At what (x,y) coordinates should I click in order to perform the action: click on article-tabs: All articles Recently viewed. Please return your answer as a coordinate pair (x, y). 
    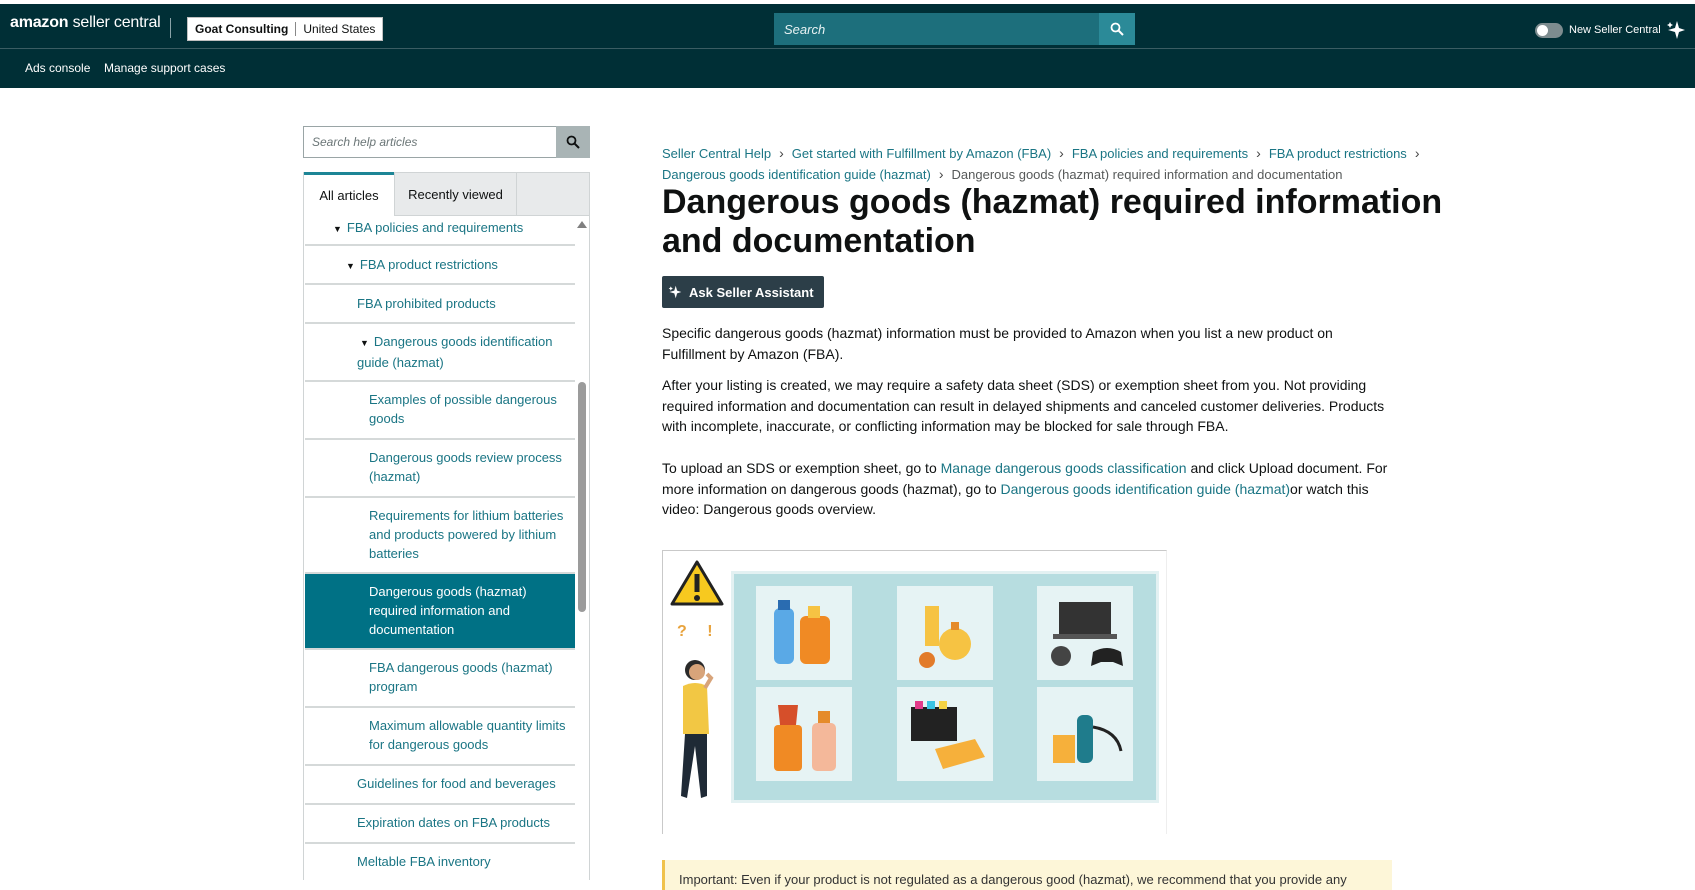
    Looking at the image, I should click on (446, 194).